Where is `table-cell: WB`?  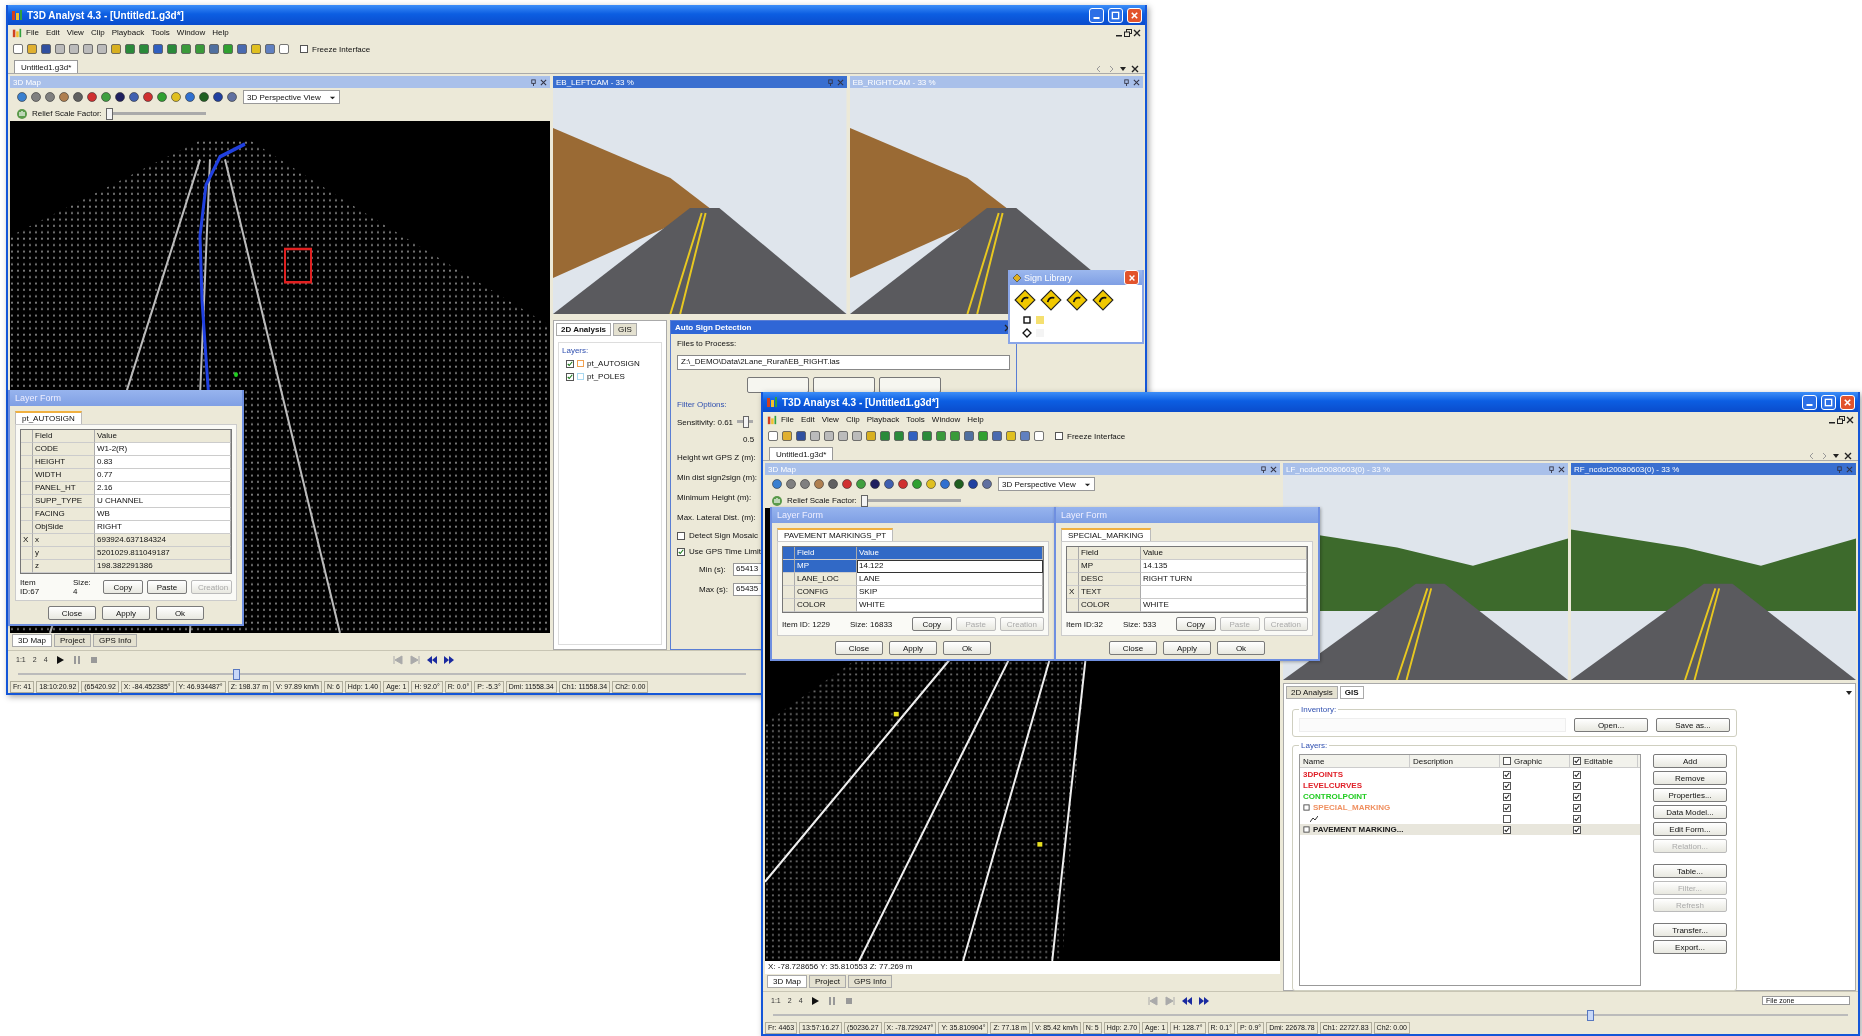 table-cell: WB is located at coordinates (163, 514).